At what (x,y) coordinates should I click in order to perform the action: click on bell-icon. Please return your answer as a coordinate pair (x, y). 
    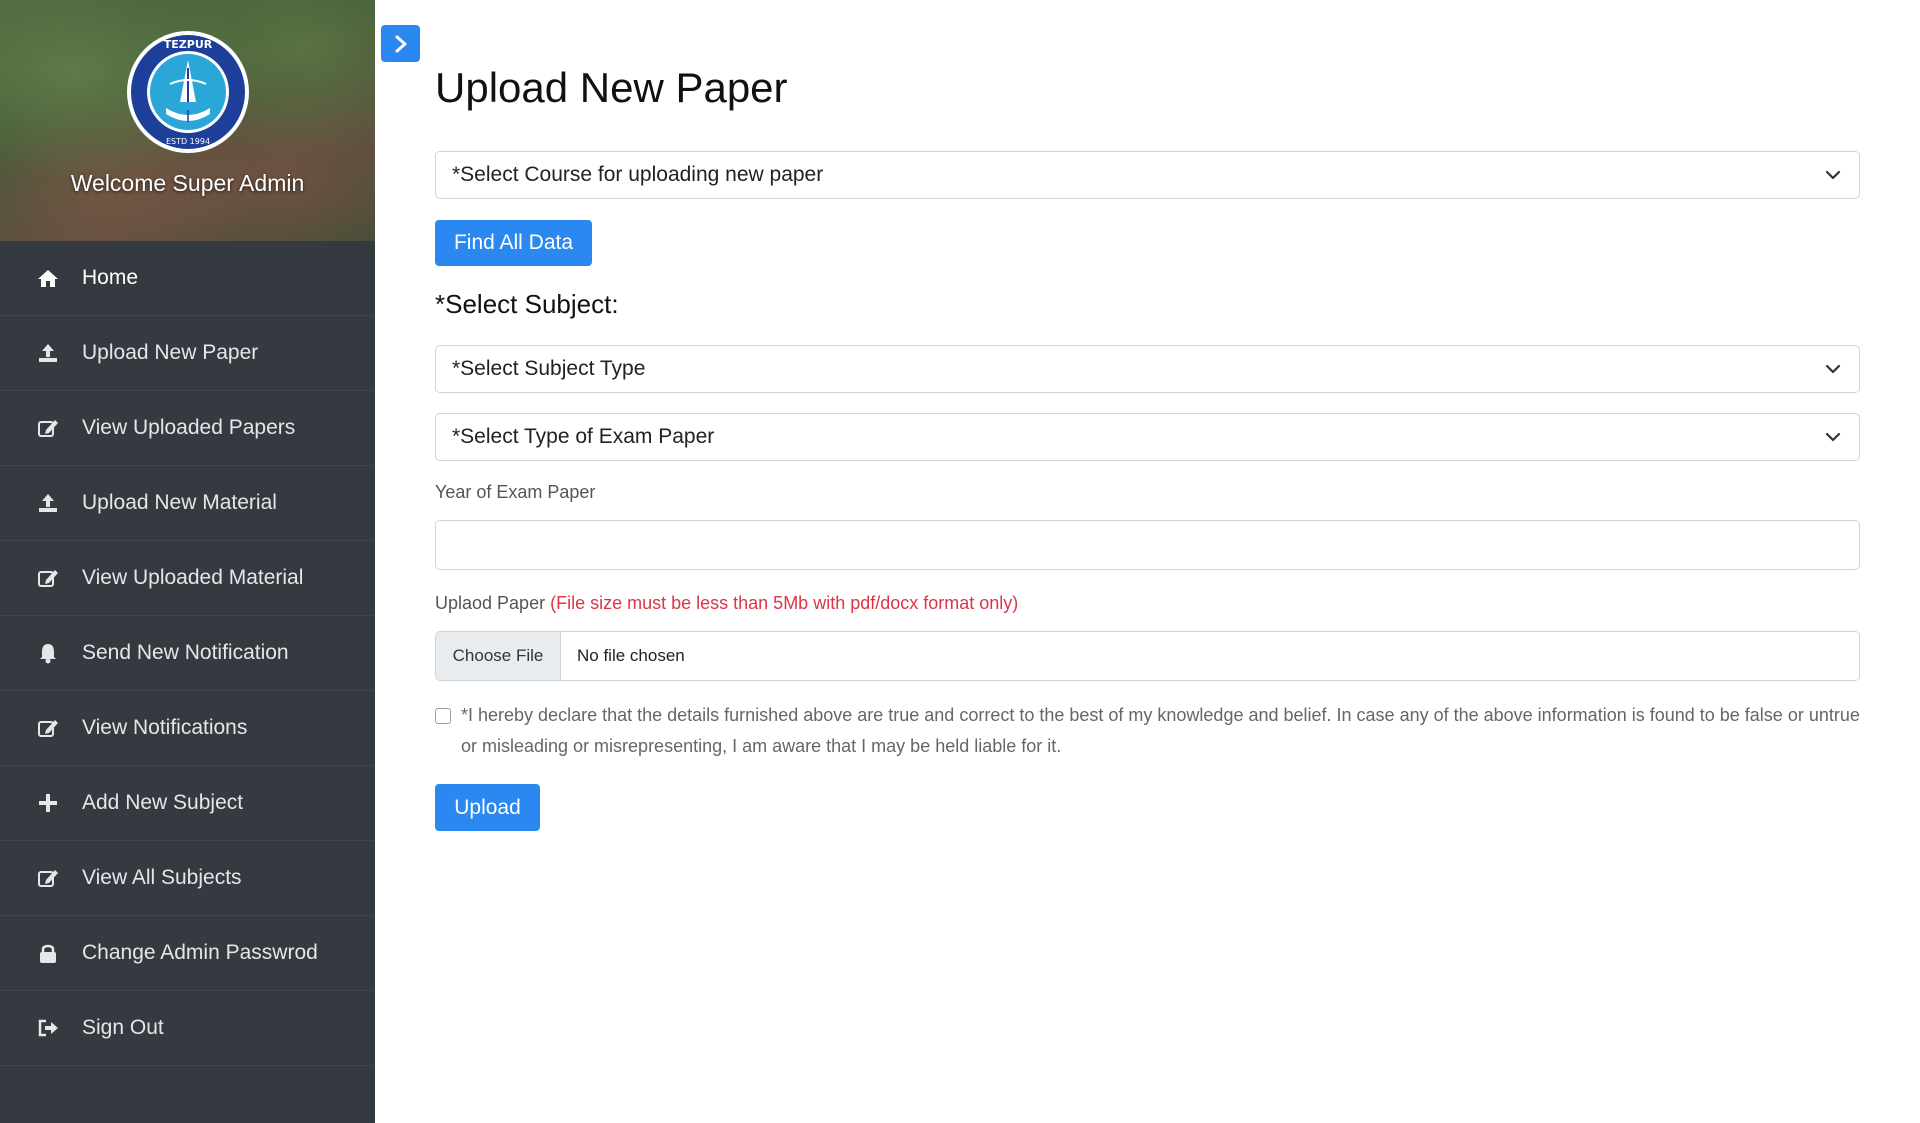
    Looking at the image, I should click on (48, 653).